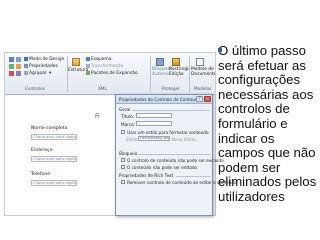 The width and height of the screenshot is (320, 240). I want to click on section-rich-text: Propriedades de Rich Text, so click(146, 175).